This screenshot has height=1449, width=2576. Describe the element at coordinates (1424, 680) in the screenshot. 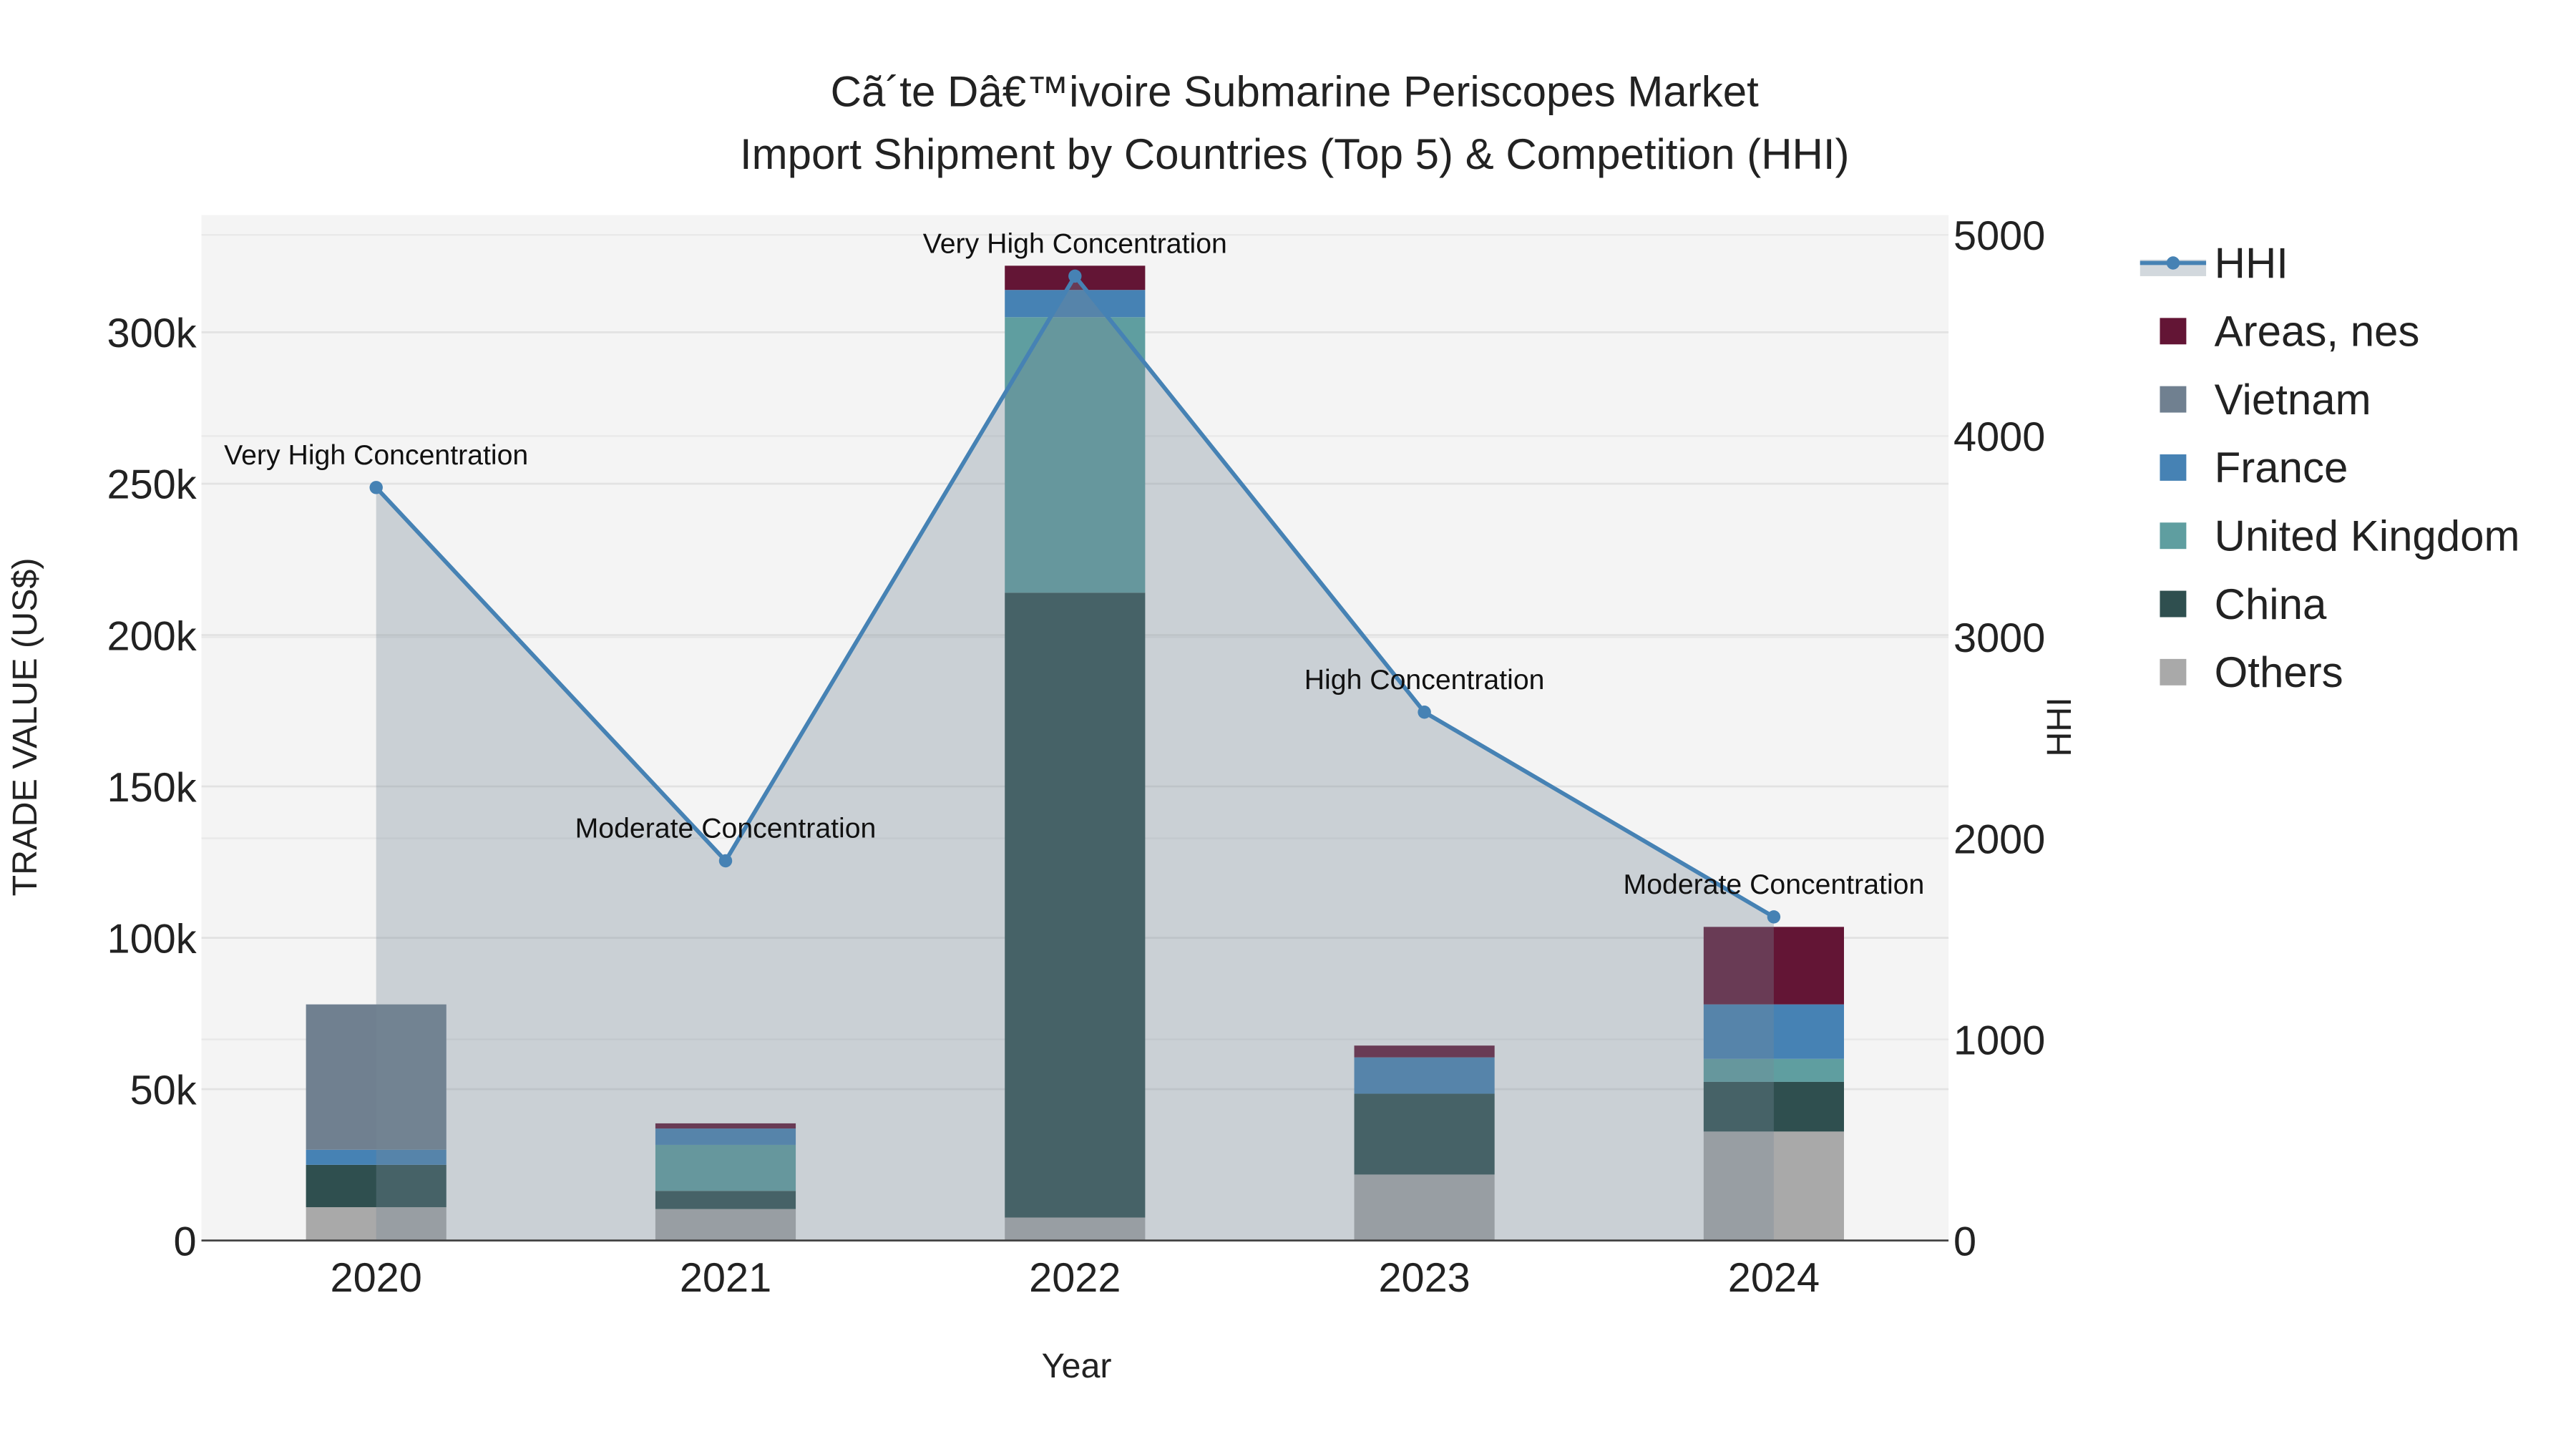

I see `hhi-annotation: High Concentration` at that location.